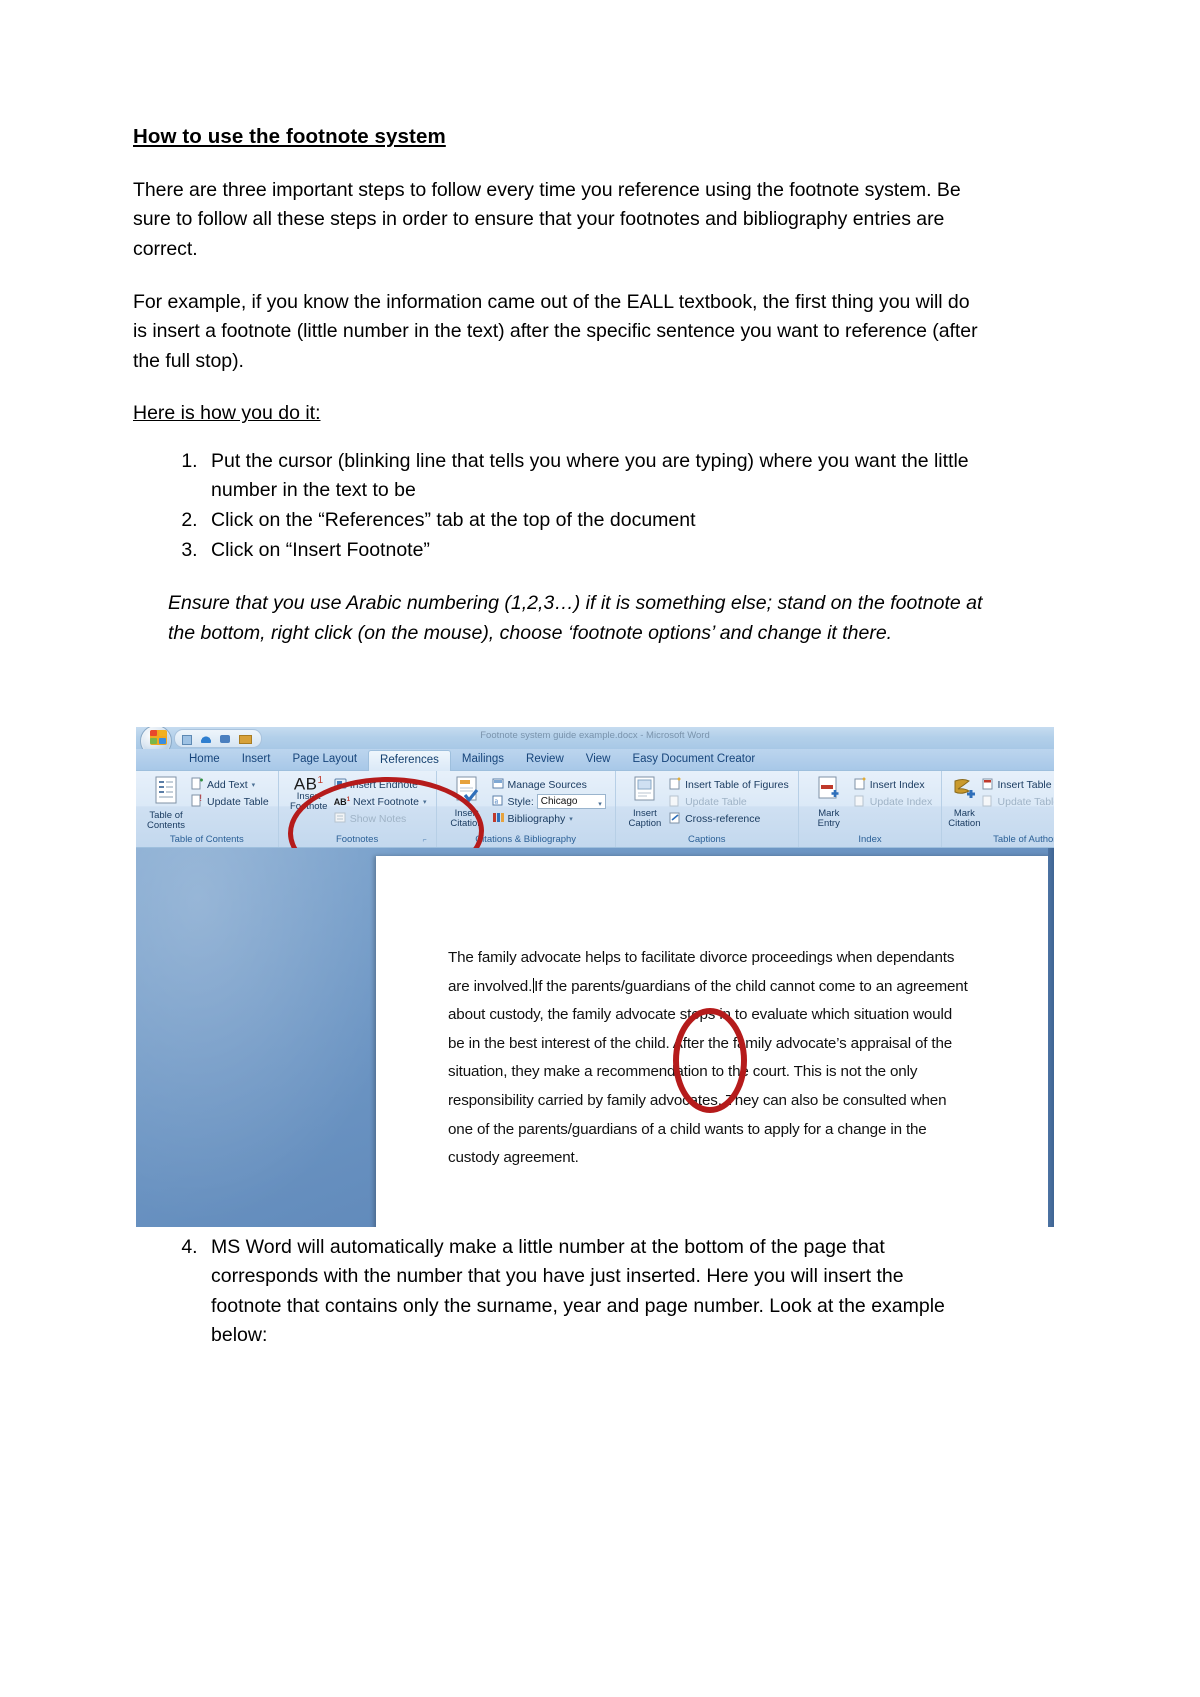 The width and height of the screenshot is (1200, 1697). I want to click on update-table-button: ! Update Table, so click(232, 801).